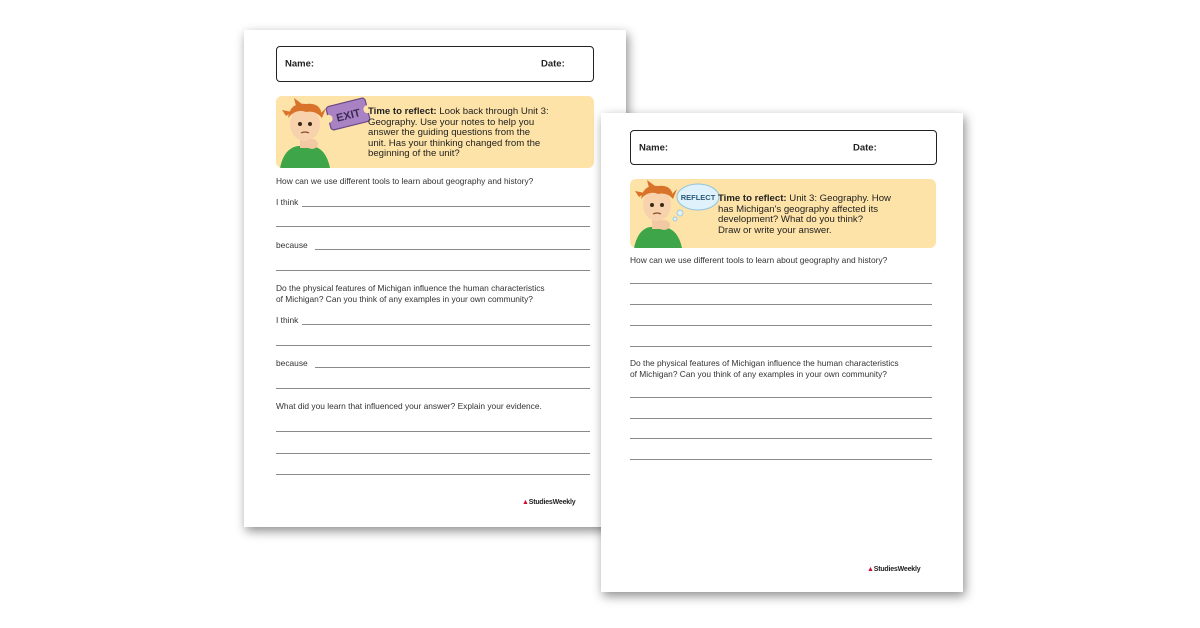  What do you see at coordinates (451, 122) in the screenshot?
I see `reflect-line: Geography. Use your notes to help you` at bounding box center [451, 122].